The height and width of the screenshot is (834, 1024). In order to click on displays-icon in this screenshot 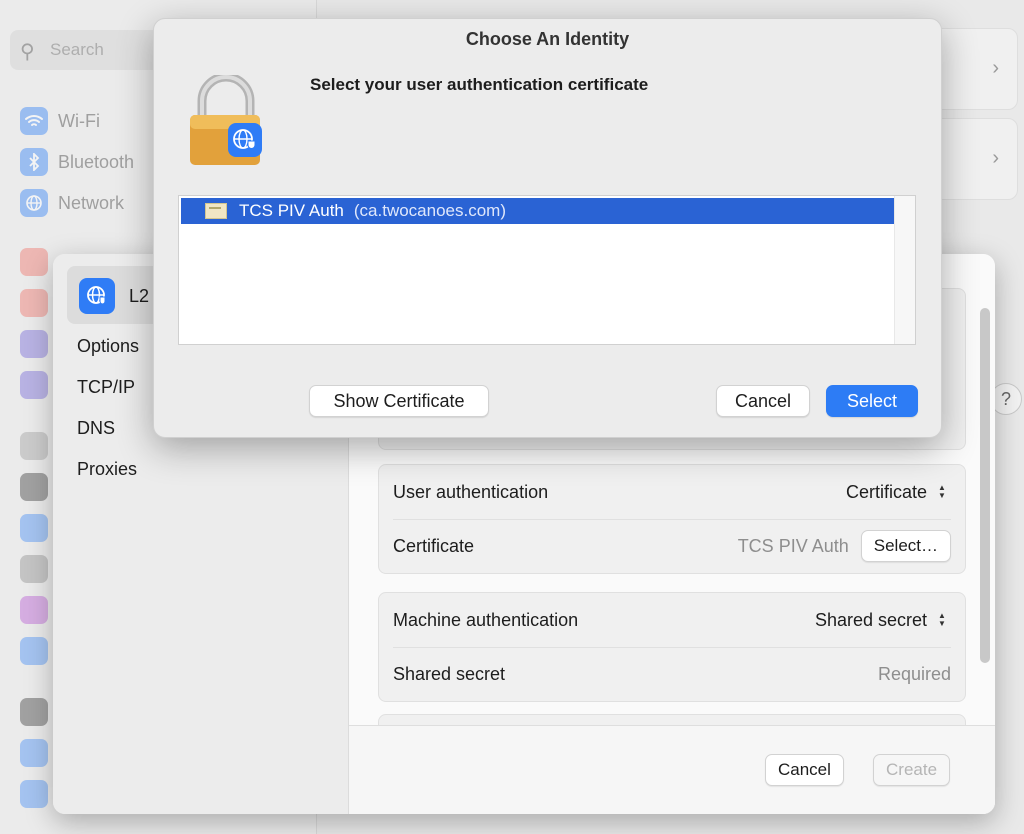, I will do `click(34, 753)`.